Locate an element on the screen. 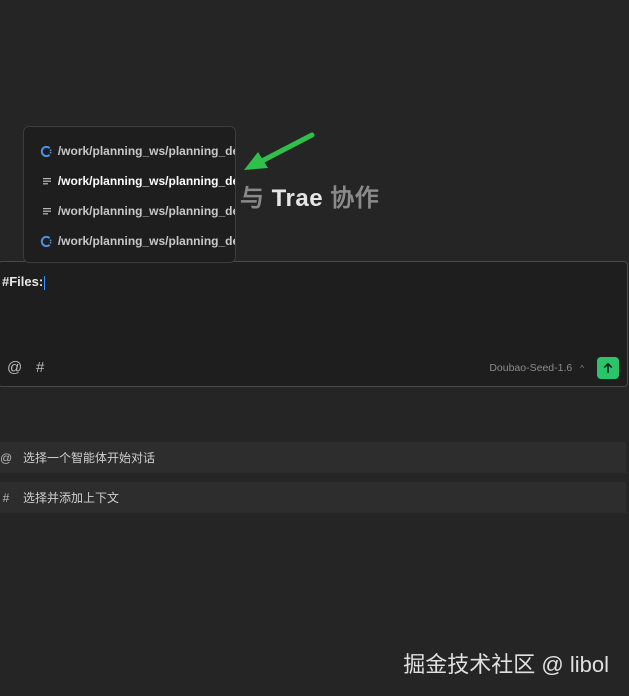  hint-label: 选择一个智能体开始对话 is located at coordinates (89, 458).